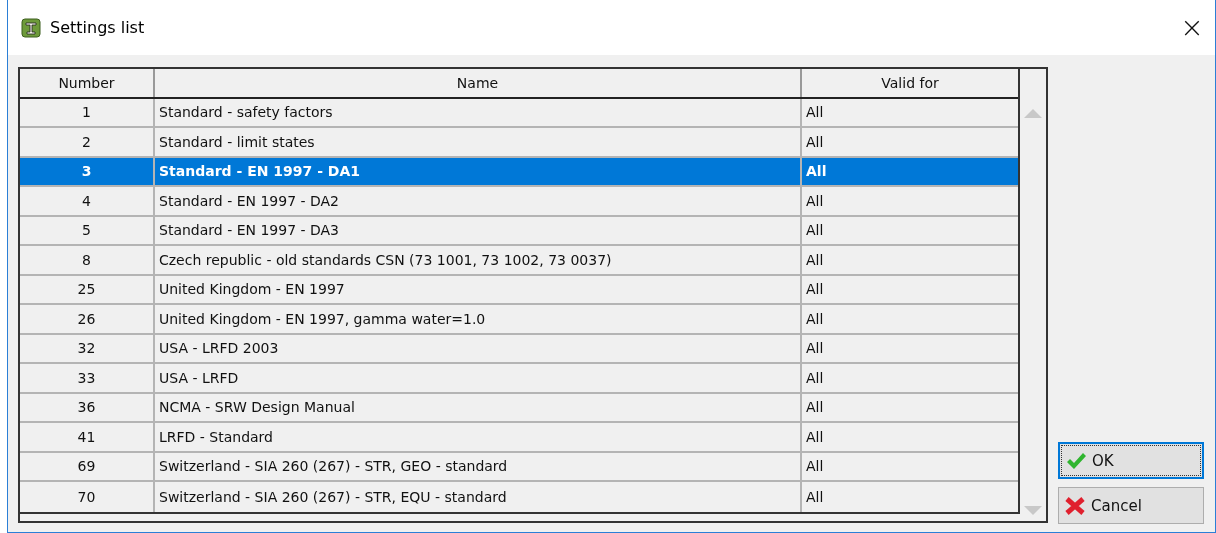  I want to click on table-row: 25 United Kingdom - EN 1997 All, so click(519, 290).